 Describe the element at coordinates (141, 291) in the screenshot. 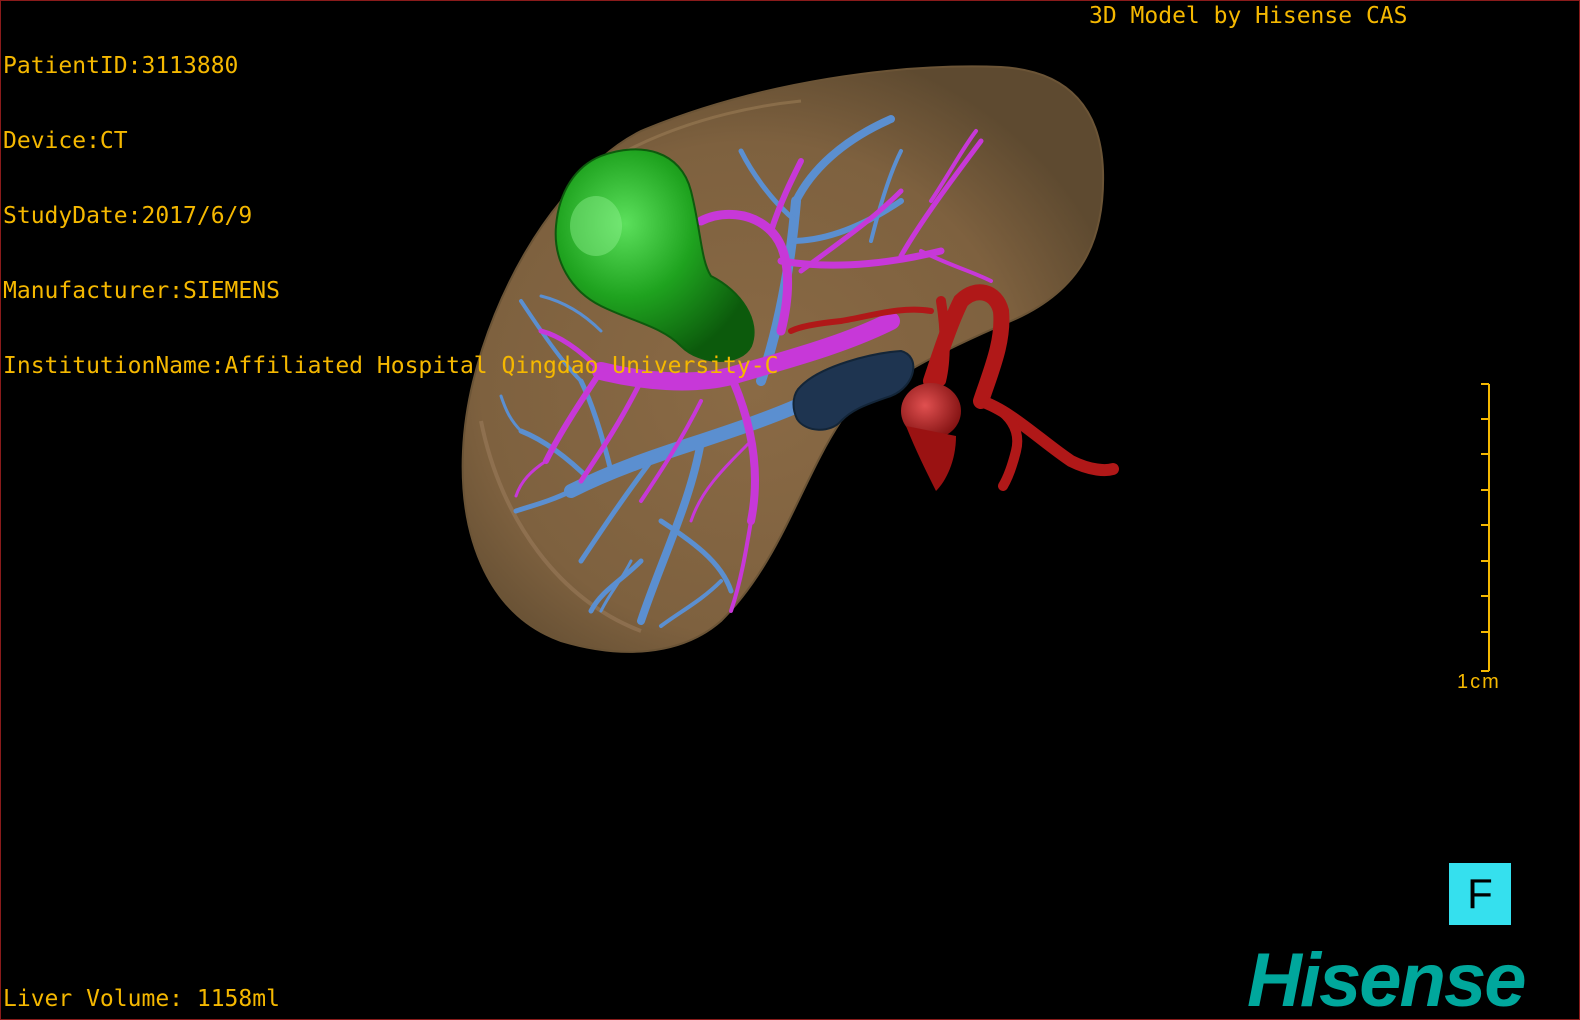

I see `manufacturer: Manufacturer:SIEMENS` at that location.